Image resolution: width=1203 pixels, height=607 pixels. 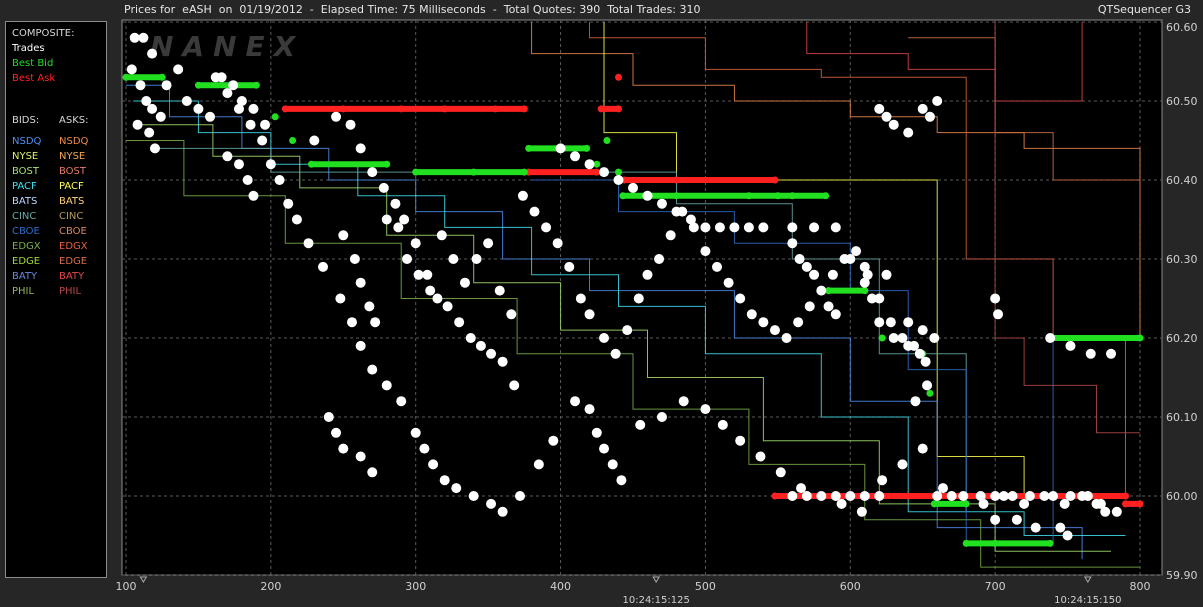 What do you see at coordinates (995, 586) in the screenshot?
I see `x-tick-label: 700` at bounding box center [995, 586].